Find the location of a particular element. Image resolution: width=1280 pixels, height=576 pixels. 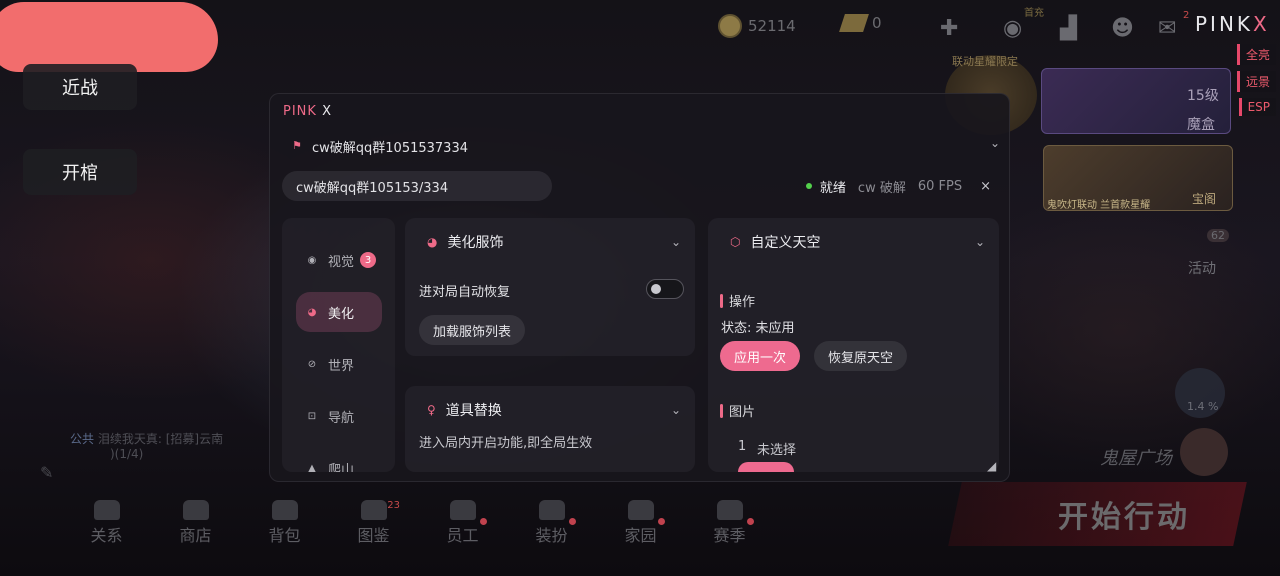

sidebar-item-world: ⊘ 世界 is located at coordinates (339, 364).